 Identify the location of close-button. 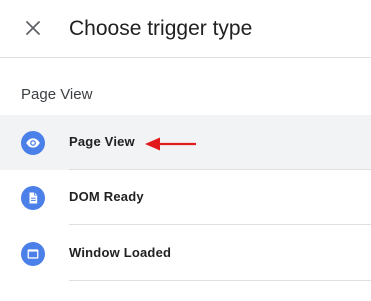
(33, 28).